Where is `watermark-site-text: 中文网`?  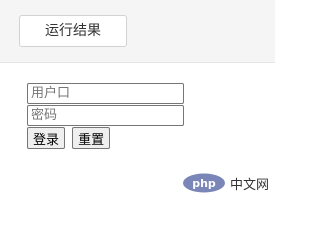
watermark-site-text: 中文网 is located at coordinates (249, 185).